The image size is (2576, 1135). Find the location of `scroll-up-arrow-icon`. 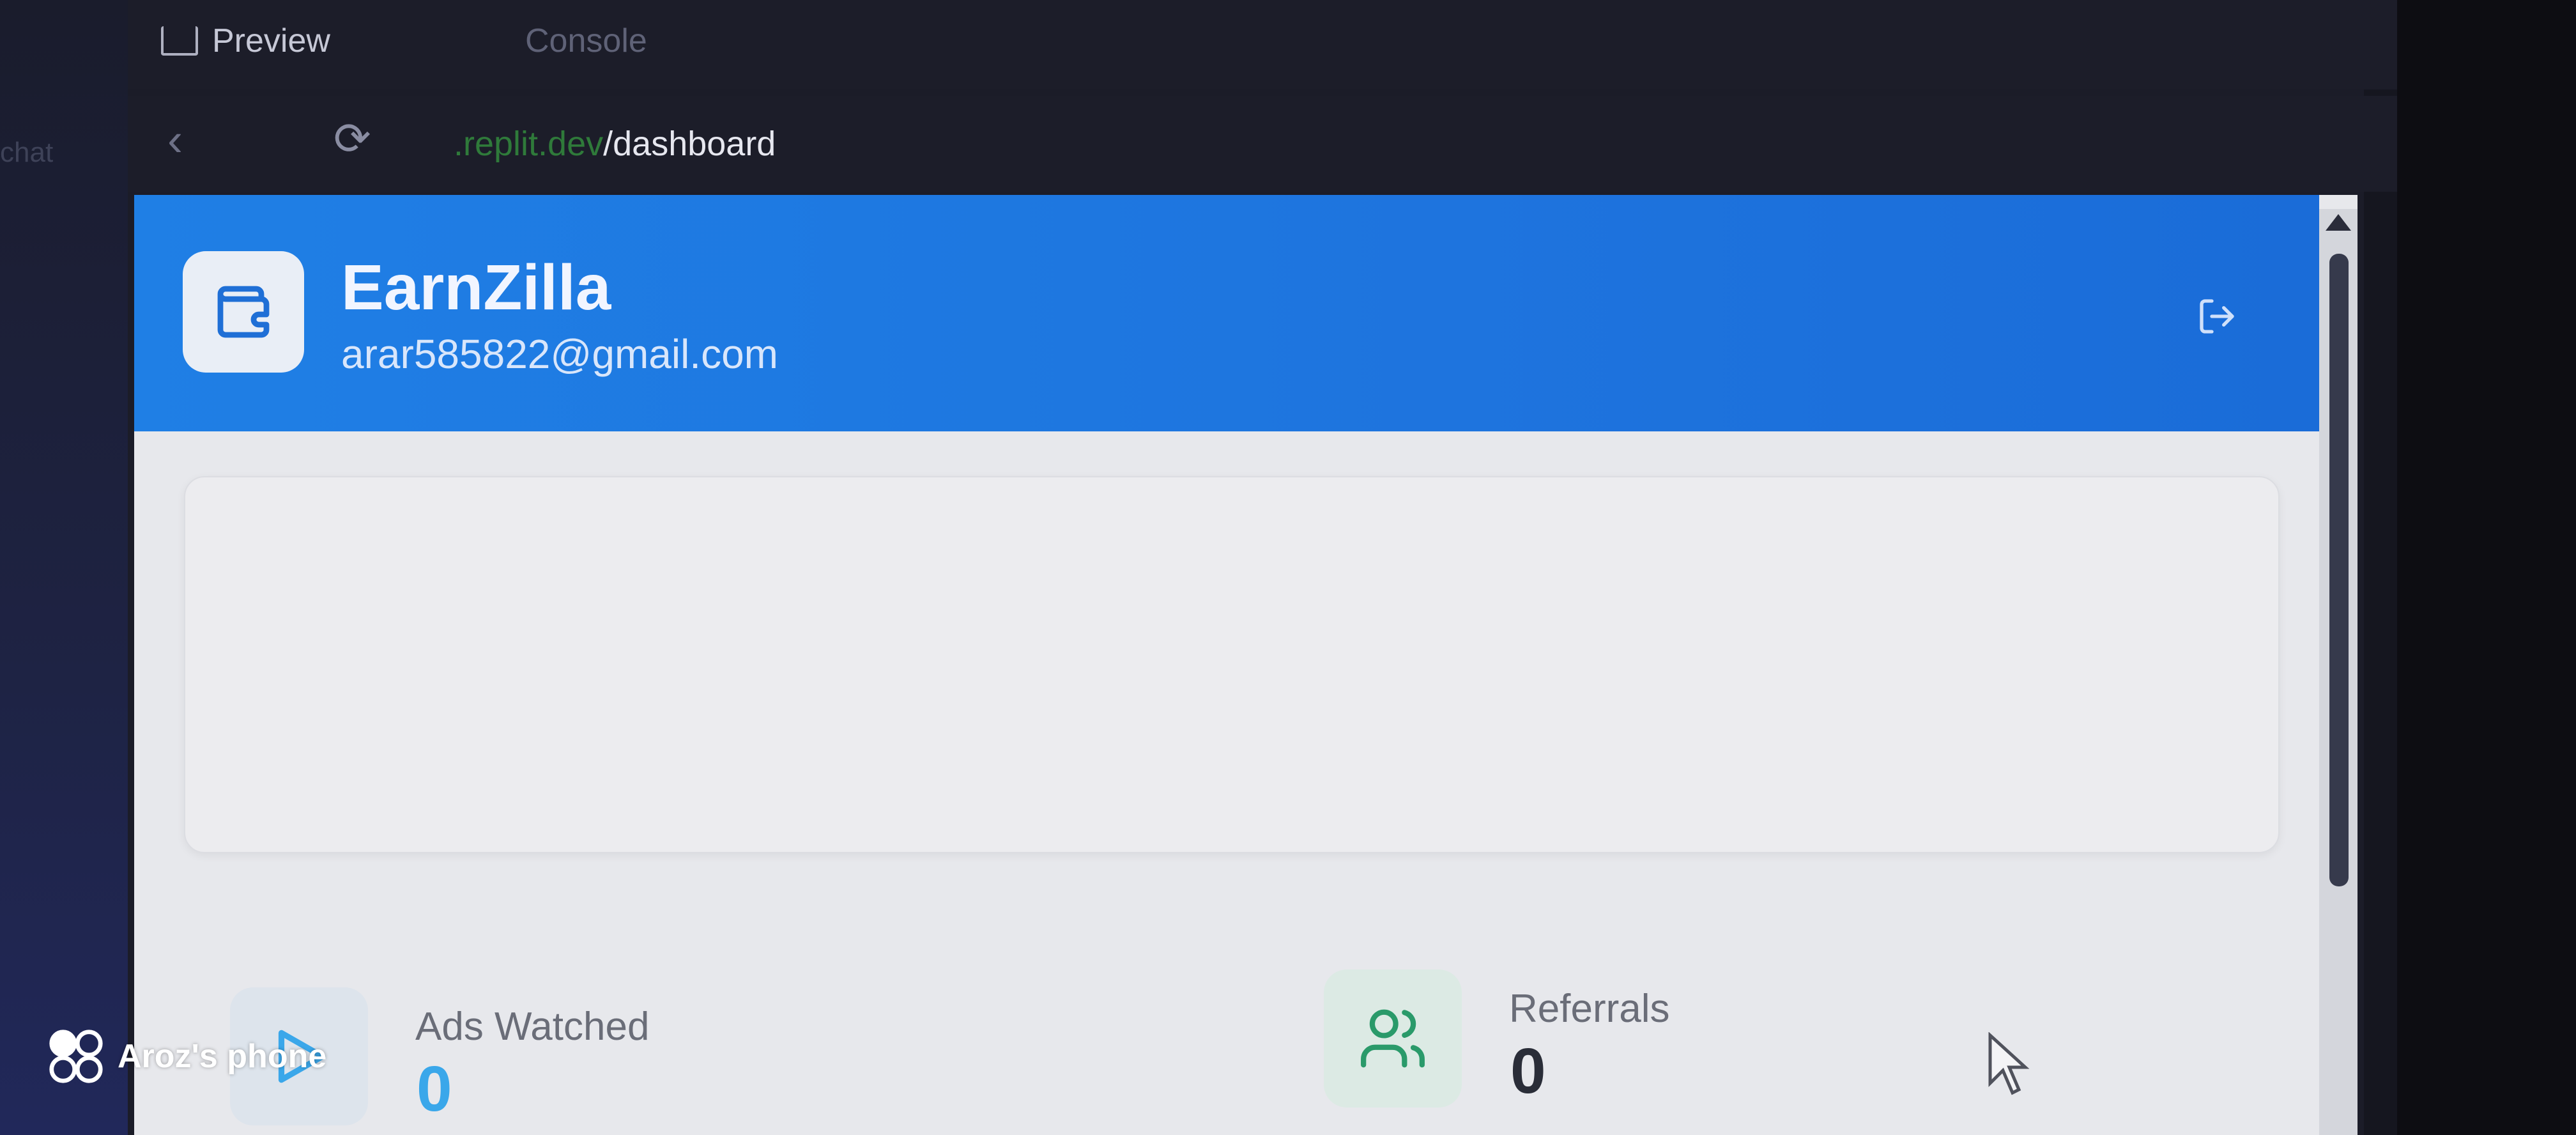

scroll-up-arrow-icon is located at coordinates (2338, 222).